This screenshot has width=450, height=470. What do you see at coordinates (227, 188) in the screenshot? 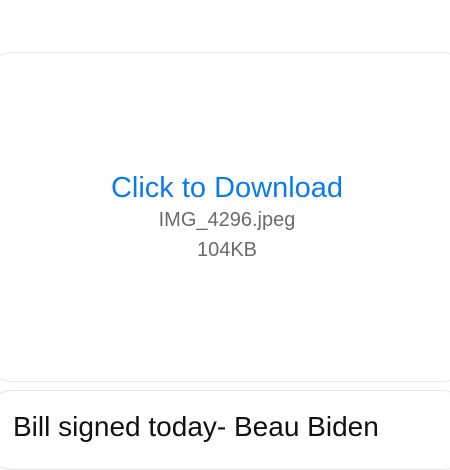
I see `download-link: Click to Download` at bounding box center [227, 188].